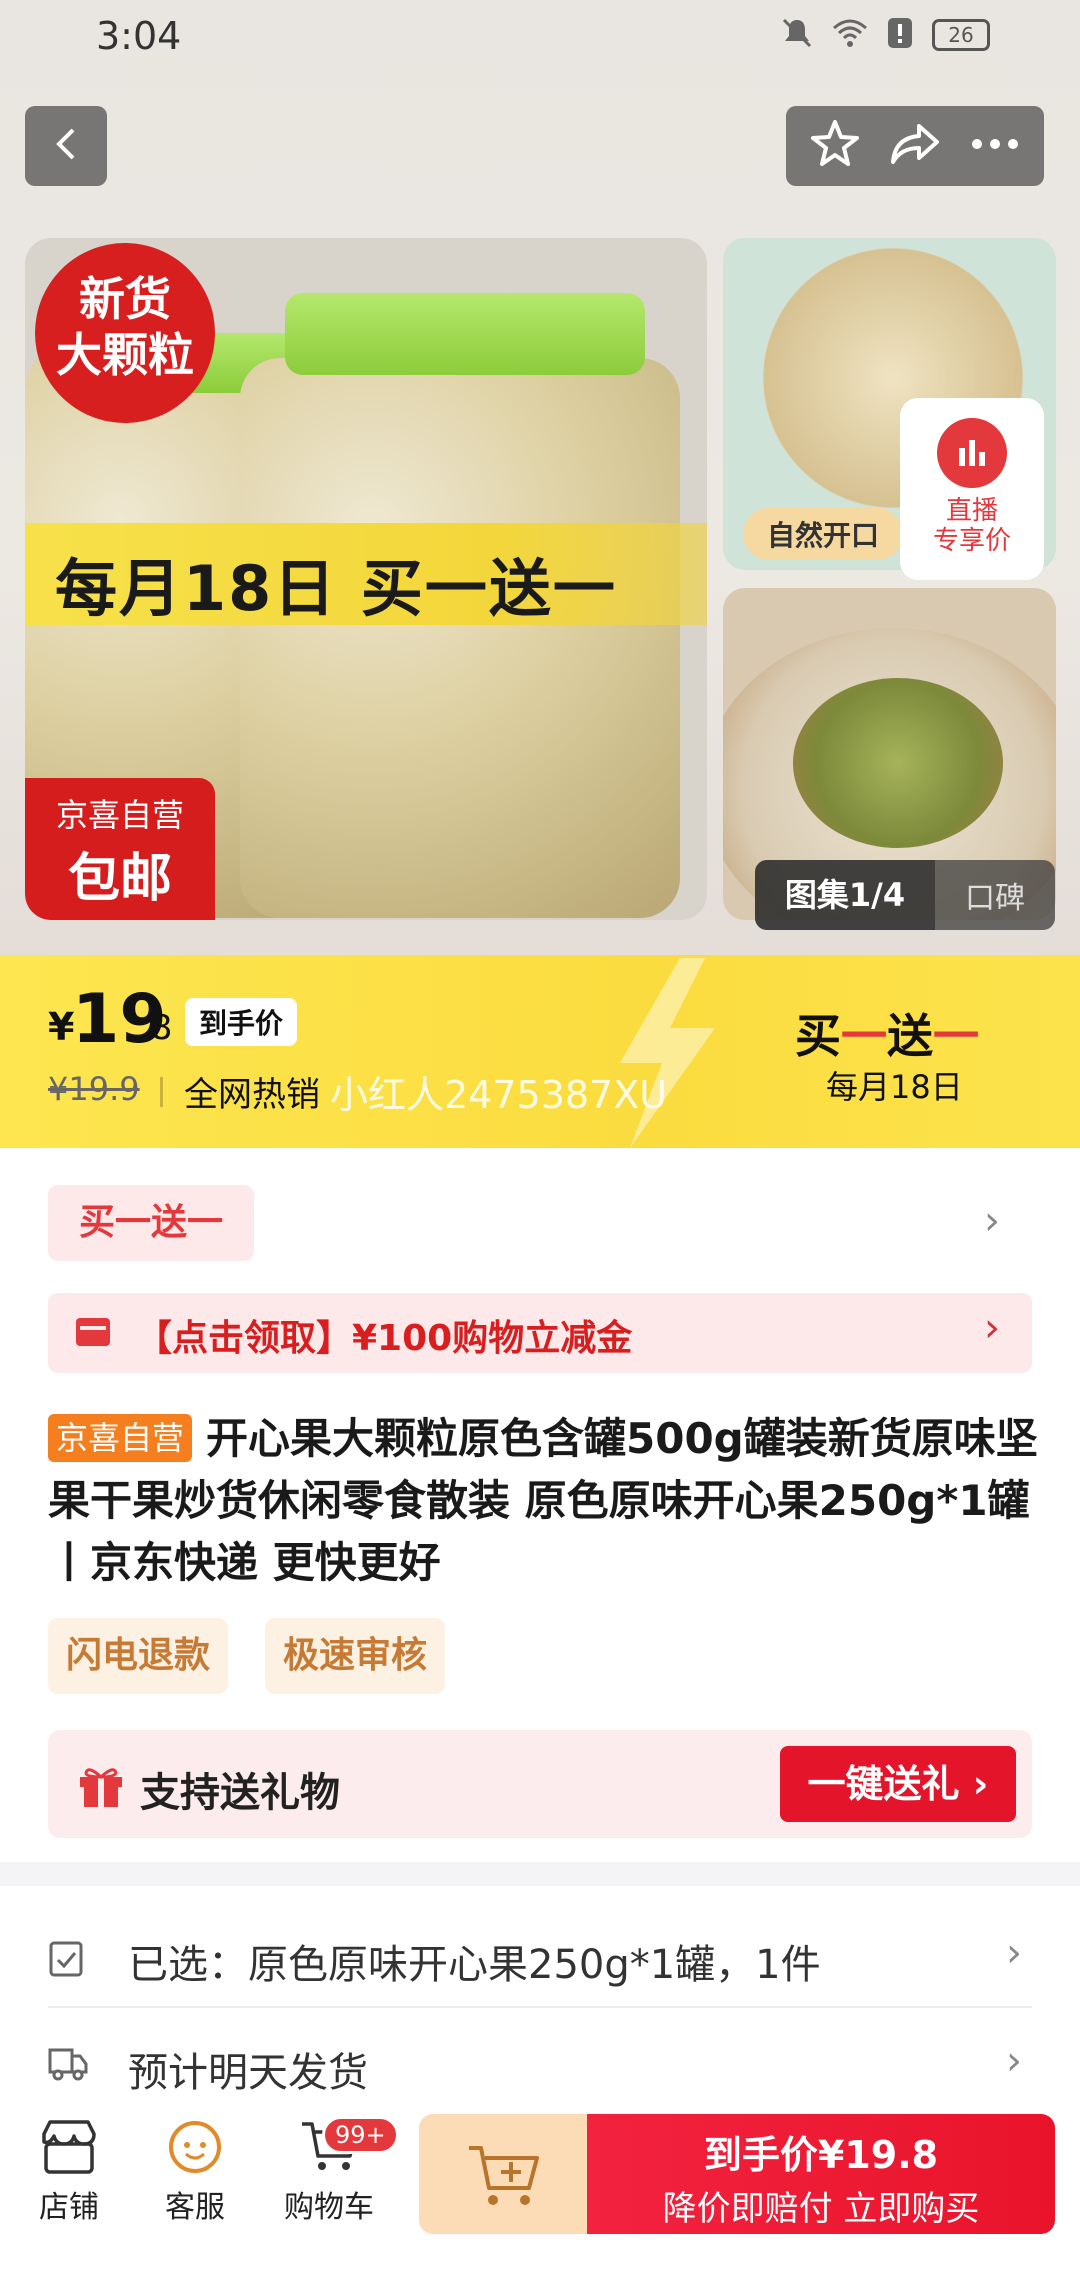 The height and width of the screenshot is (2280, 1080). Describe the element at coordinates (67, 1959) in the screenshot. I see `checklist-icon` at that location.